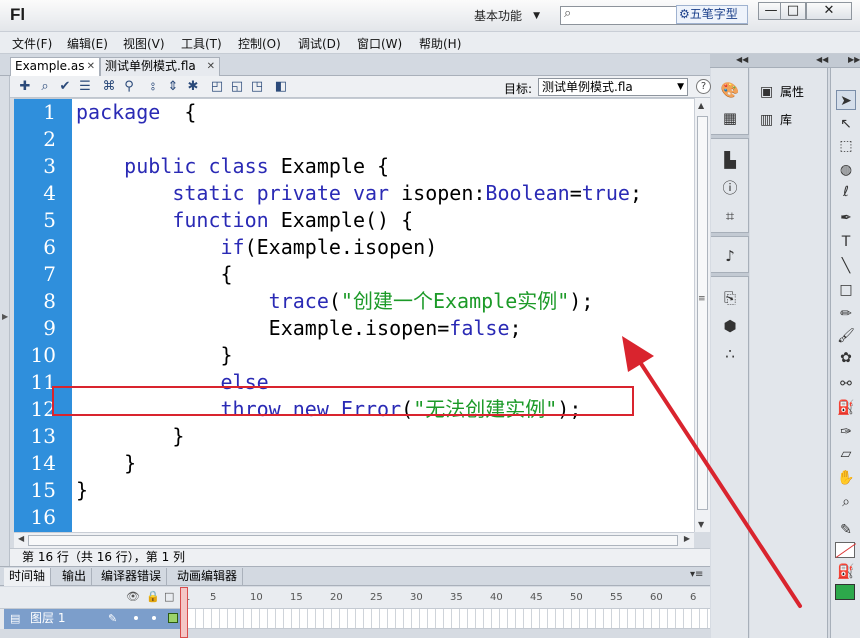 Image resolution: width=860 pixels, height=638 pixels. What do you see at coordinates (845, 550) in the screenshot?
I see `stroke-color-swatch` at bounding box center [845, 550].